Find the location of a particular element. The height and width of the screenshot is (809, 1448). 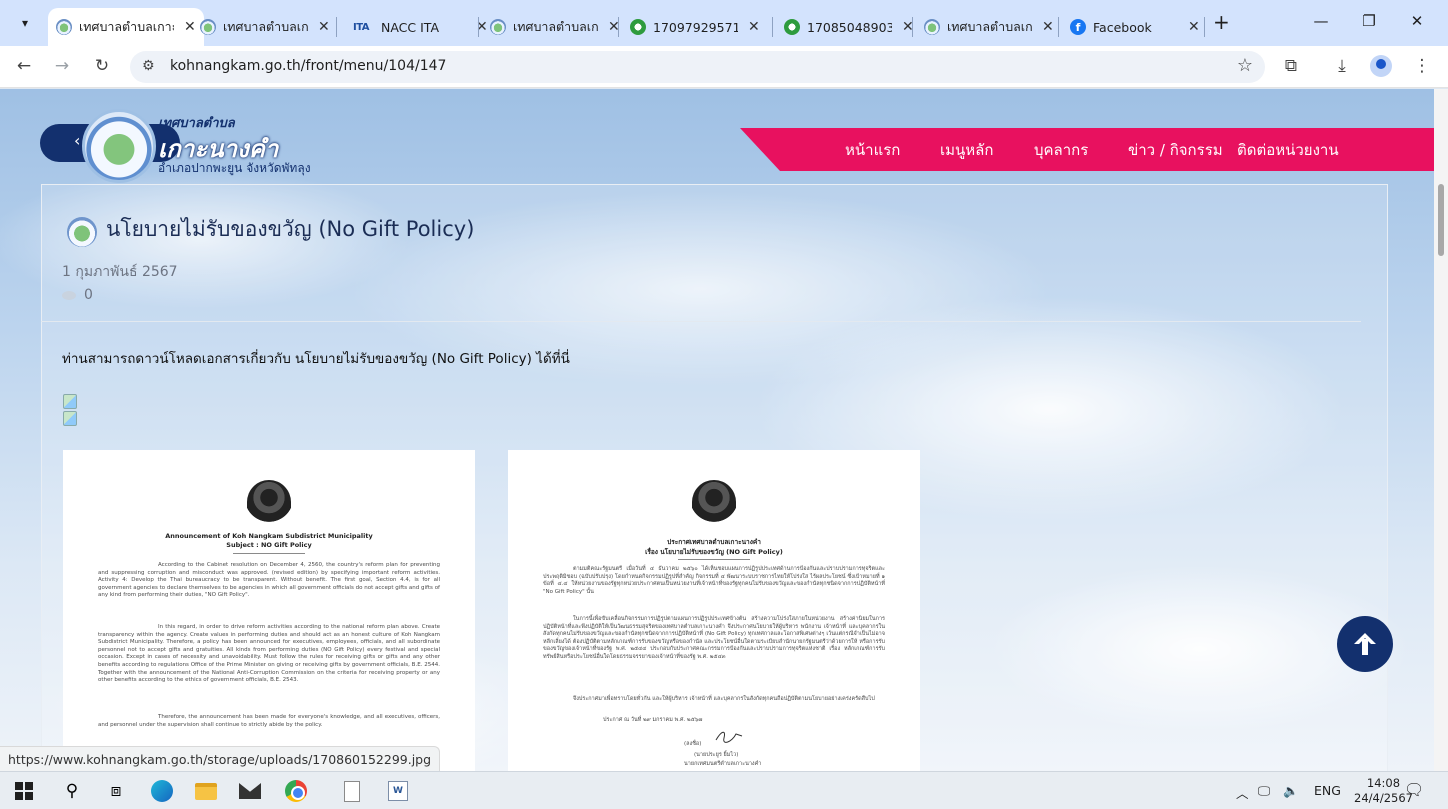

task-view-button: ⧈ is located at coordinates (116, 791).